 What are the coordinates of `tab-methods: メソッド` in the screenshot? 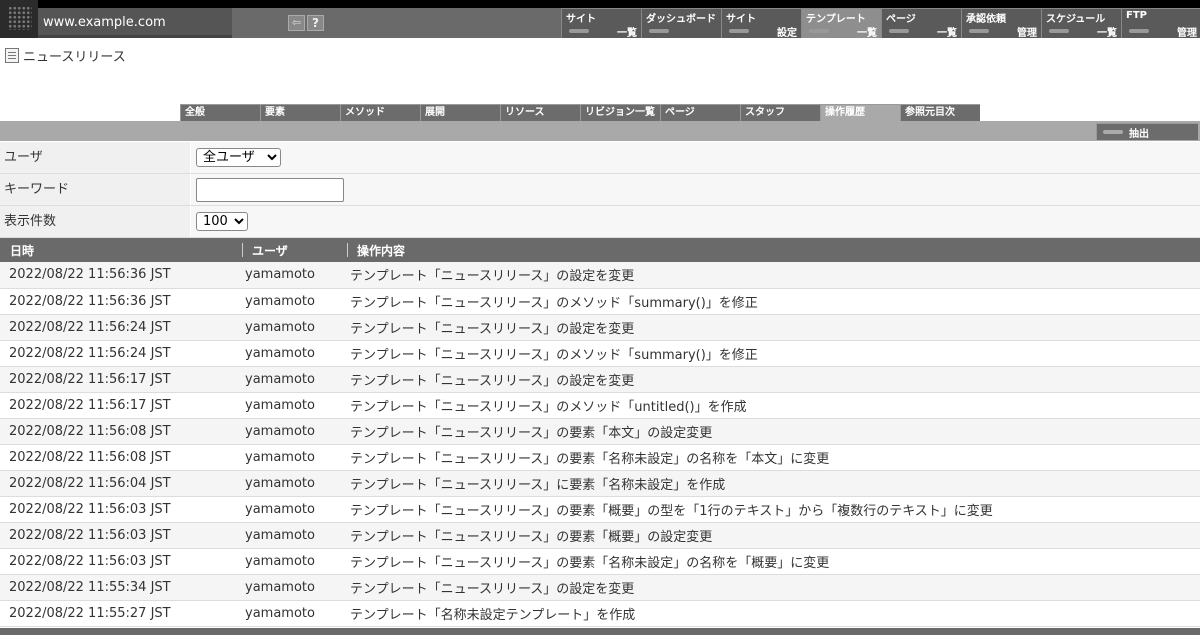 It's located at (380, 112).